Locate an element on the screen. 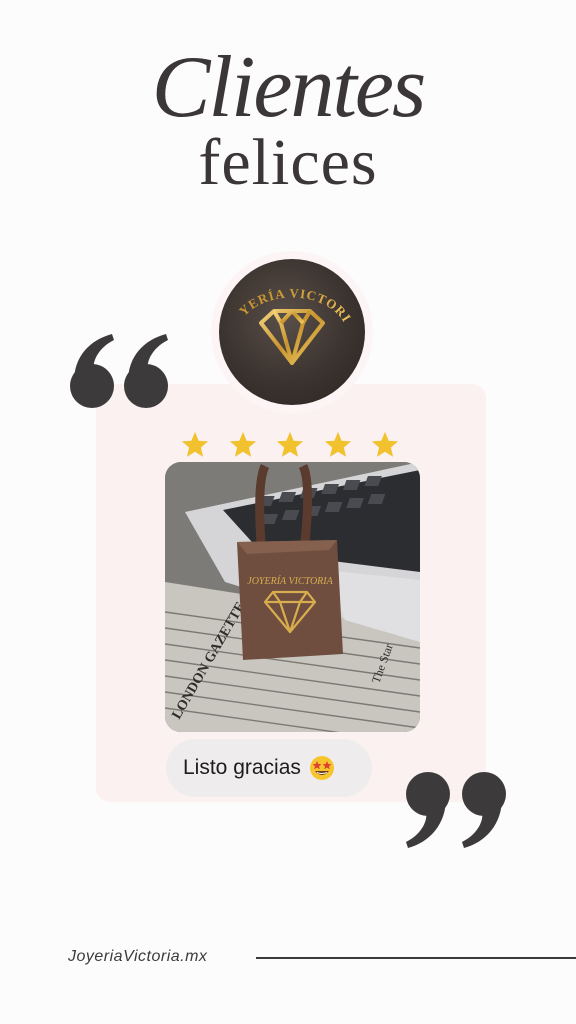 The height and width of the screenshot is (1024, 576). rating-stars is located at coordinates (290, 445).